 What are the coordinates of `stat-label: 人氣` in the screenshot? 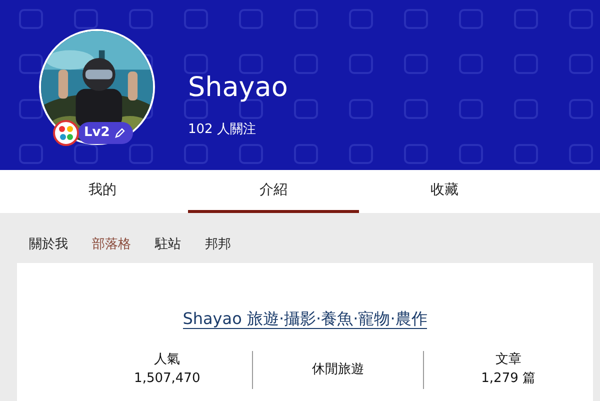 It's located at (167, 360).